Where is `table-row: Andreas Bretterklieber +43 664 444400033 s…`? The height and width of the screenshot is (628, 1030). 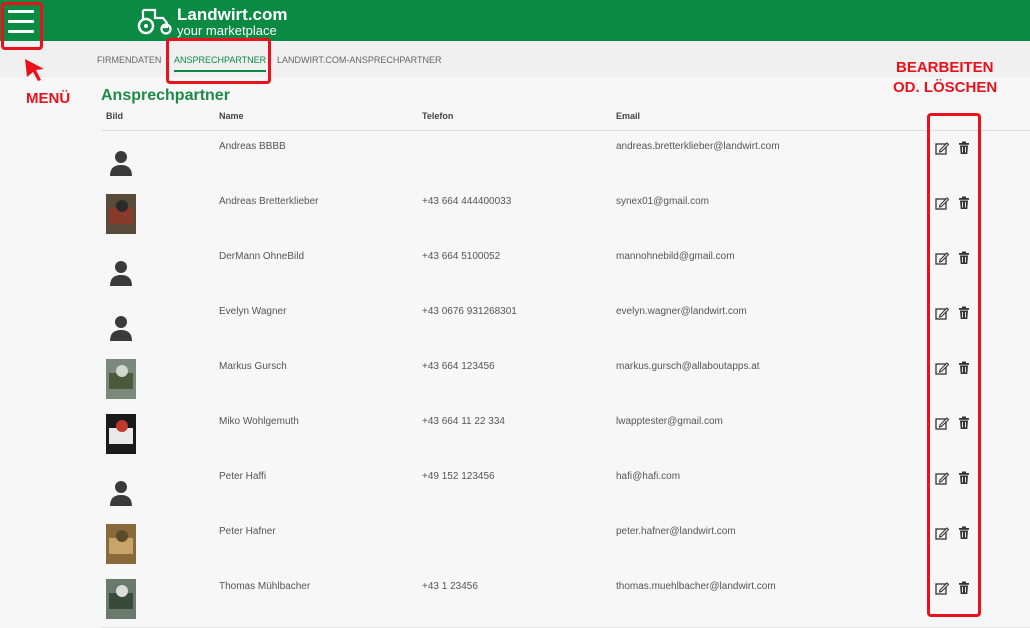
table-row: Andreas Bretterklieber +43 664 444400033 s… is located at coordinates (565, 215).